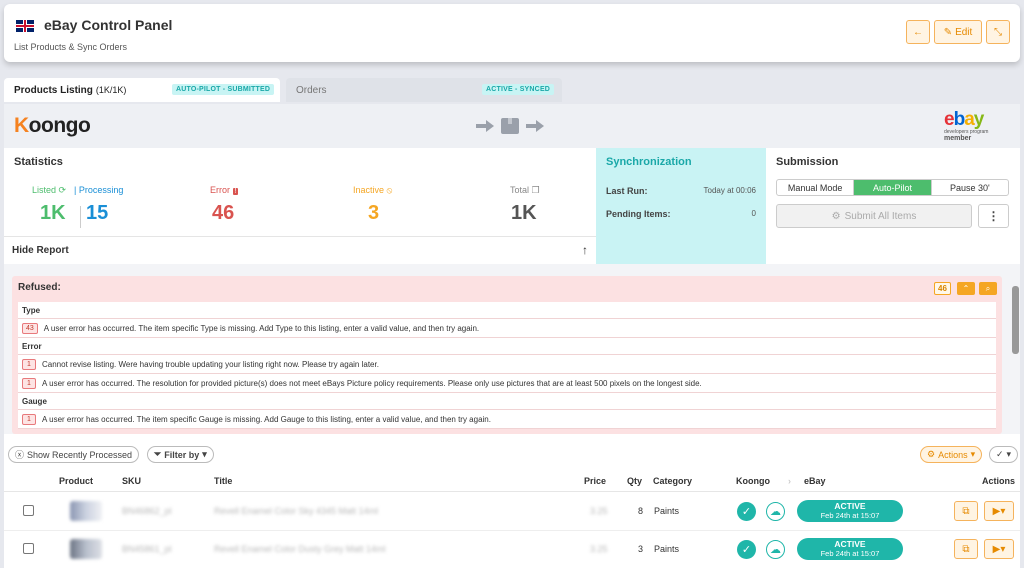 Image resolution: width=1024 pixels, height=568 pixels. Describe the element at coordinates (373, 213) in the screenshot. I see `inactive-count: 3` at that location.